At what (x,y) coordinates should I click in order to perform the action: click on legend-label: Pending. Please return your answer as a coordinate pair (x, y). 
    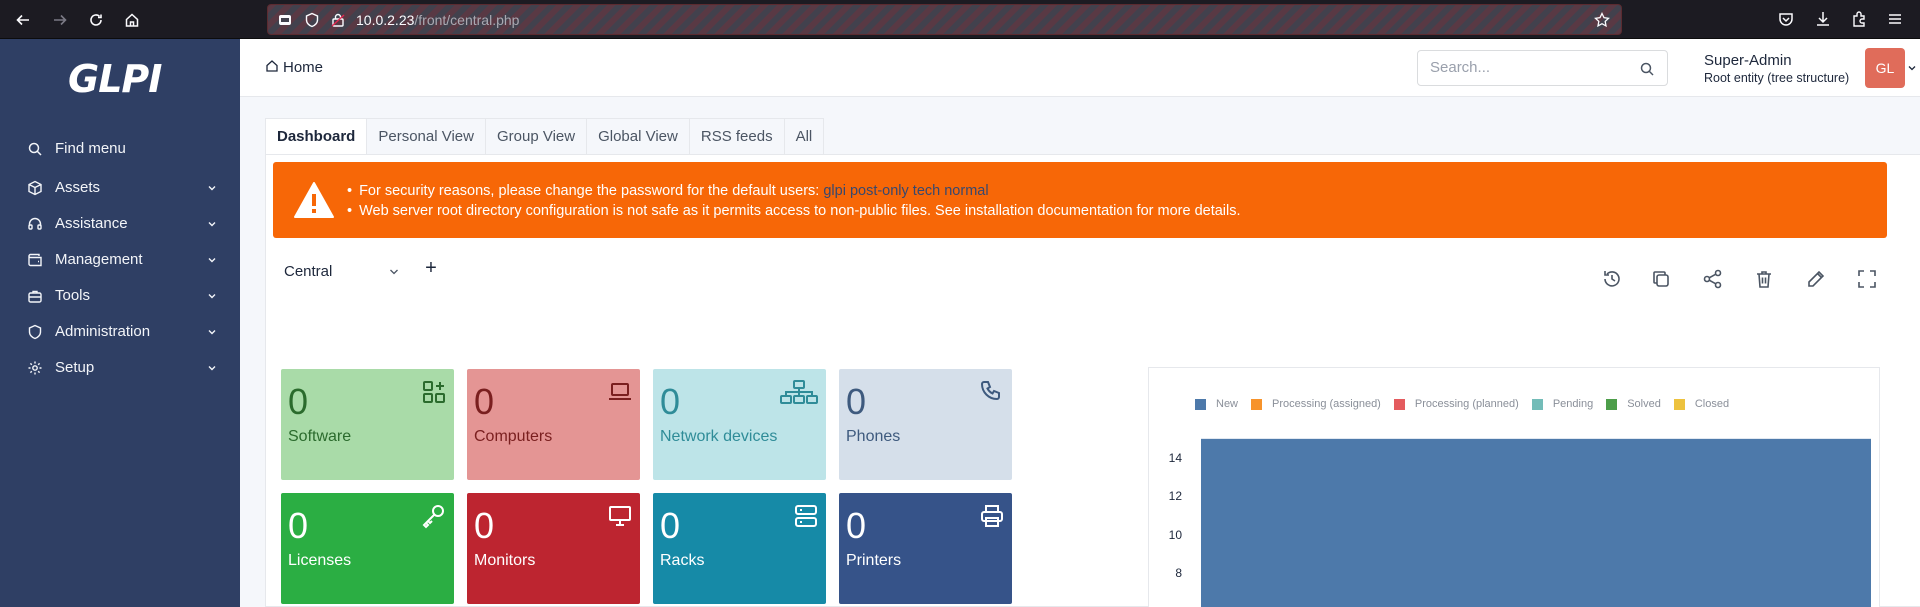
    Looking at the image, I should click on (1573, 404).